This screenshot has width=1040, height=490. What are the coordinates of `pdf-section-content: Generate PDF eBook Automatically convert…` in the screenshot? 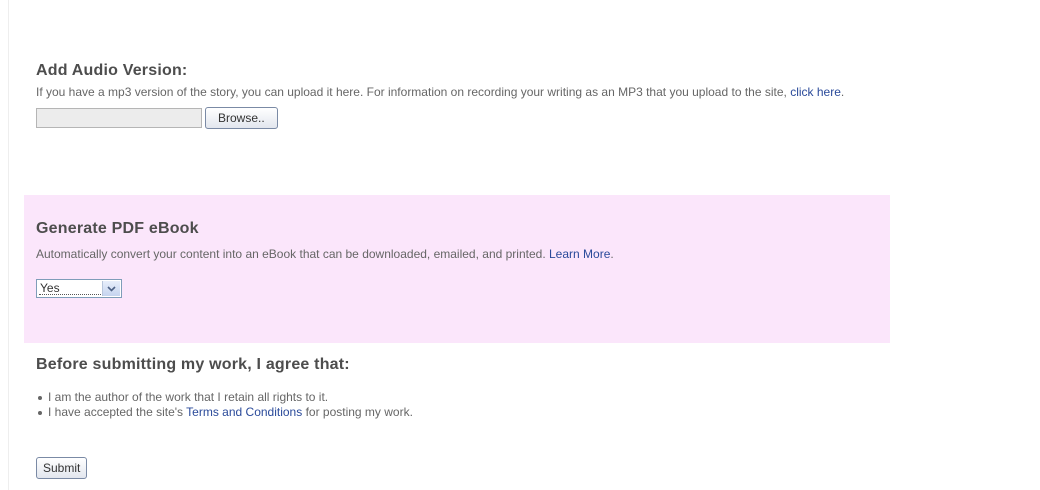 It's located at (461, 259).